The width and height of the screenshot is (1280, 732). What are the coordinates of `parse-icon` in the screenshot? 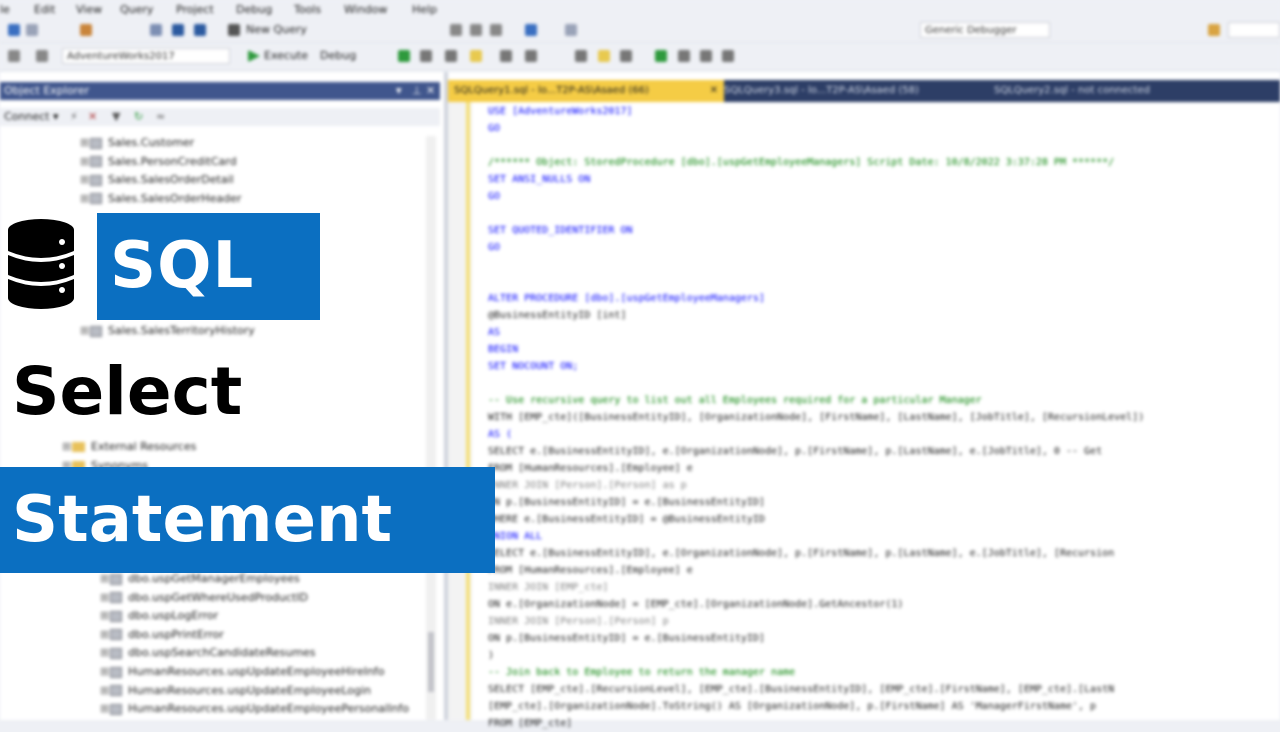 It's located at (404, 56).